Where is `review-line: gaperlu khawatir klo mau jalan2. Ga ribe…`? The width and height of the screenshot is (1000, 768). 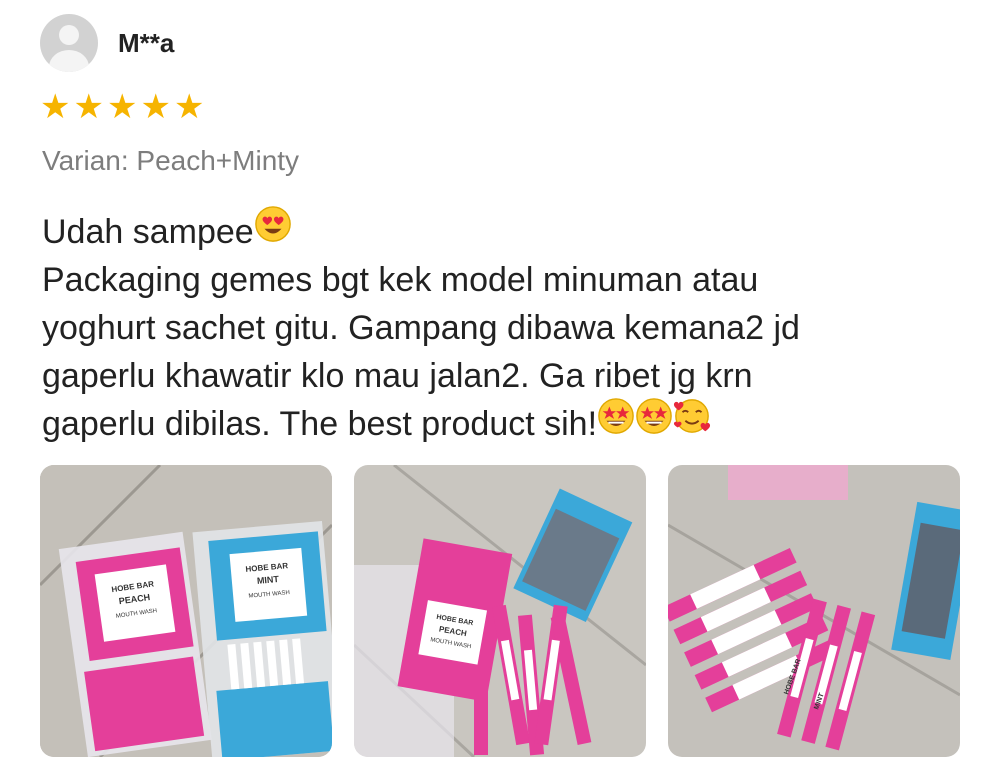 review-line: gaperlu khawatir klo mau jalan2. Ga ribe… is located at coordinates (397, 376).